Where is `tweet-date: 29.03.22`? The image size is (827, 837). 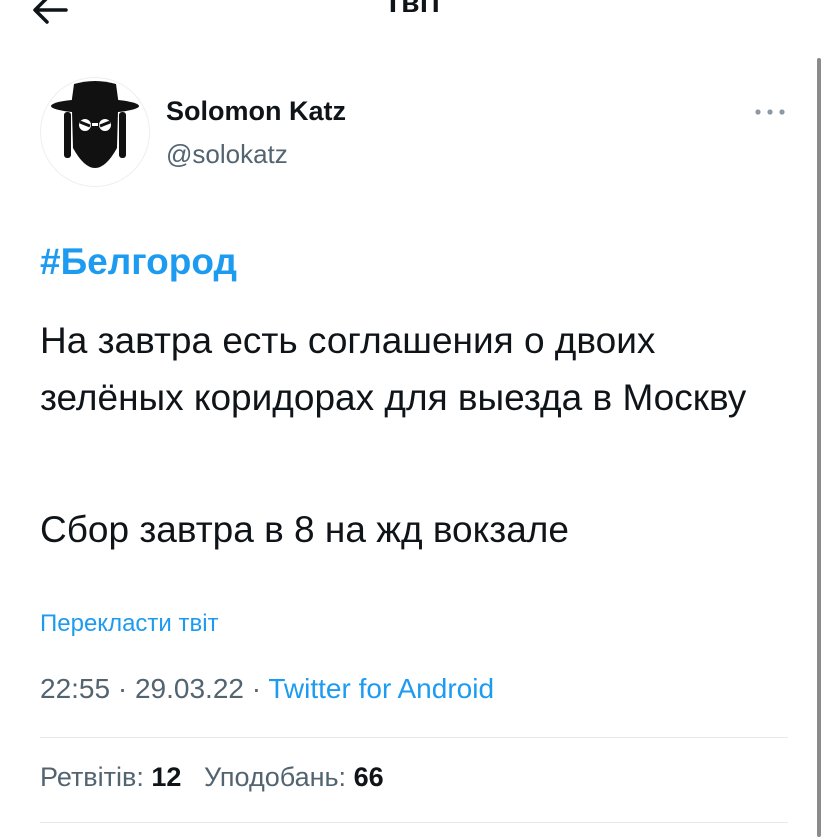
tweet-date: 29.03.22 is located at coordinates (189, 688).